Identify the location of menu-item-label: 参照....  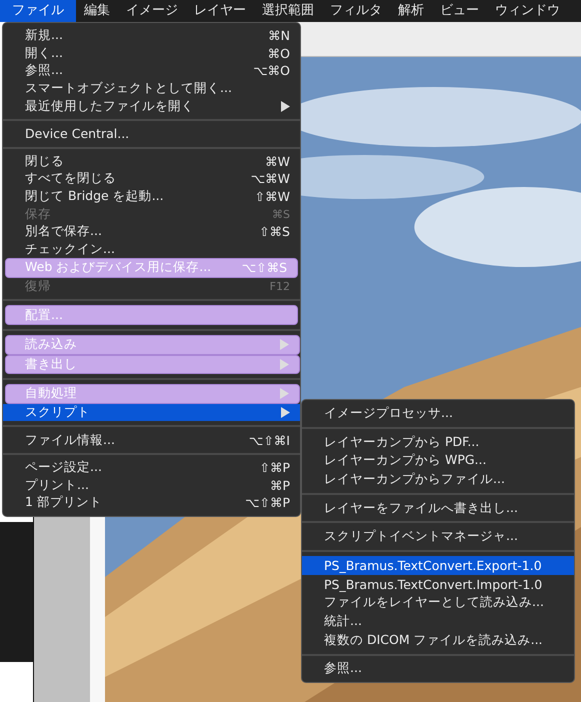
(44, 71).